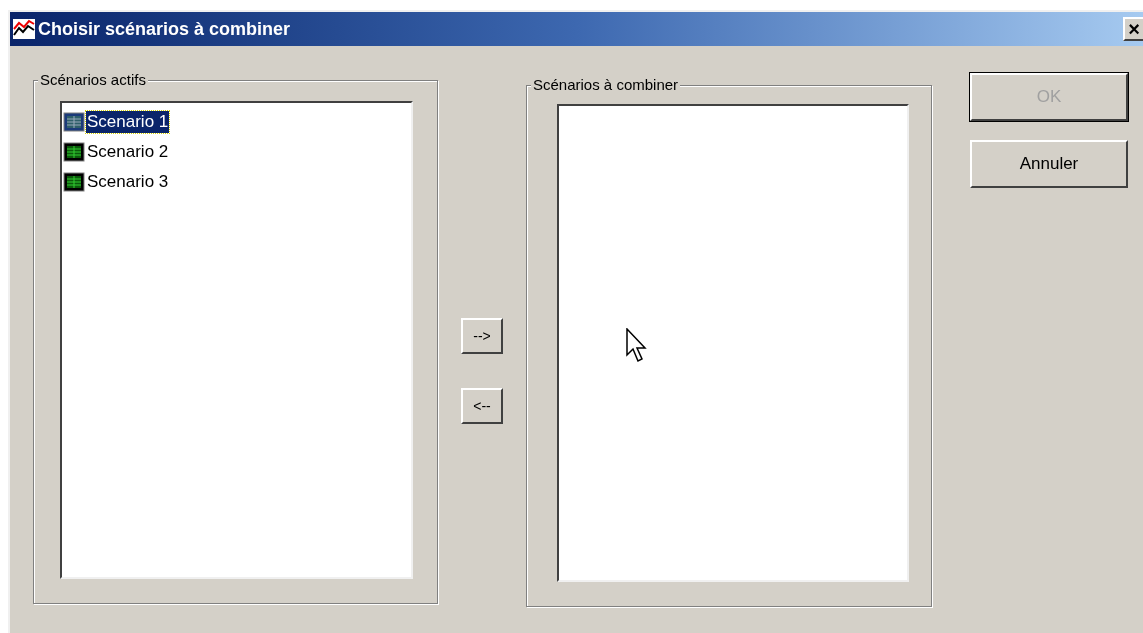 This screenshot has height=633, width=1143. Describe the element at coordinates (482, 406) in the screenshot. I see `move-button: <--` at that location.